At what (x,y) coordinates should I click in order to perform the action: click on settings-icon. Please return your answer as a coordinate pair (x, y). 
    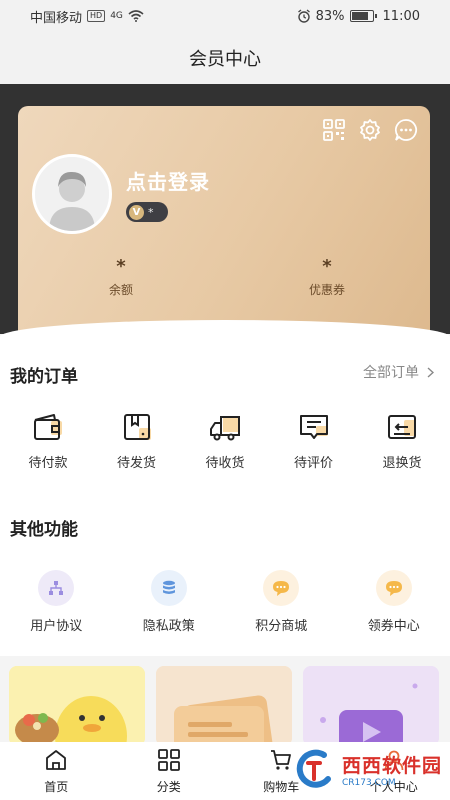
    Looking at the image, I should click on (370, 130).